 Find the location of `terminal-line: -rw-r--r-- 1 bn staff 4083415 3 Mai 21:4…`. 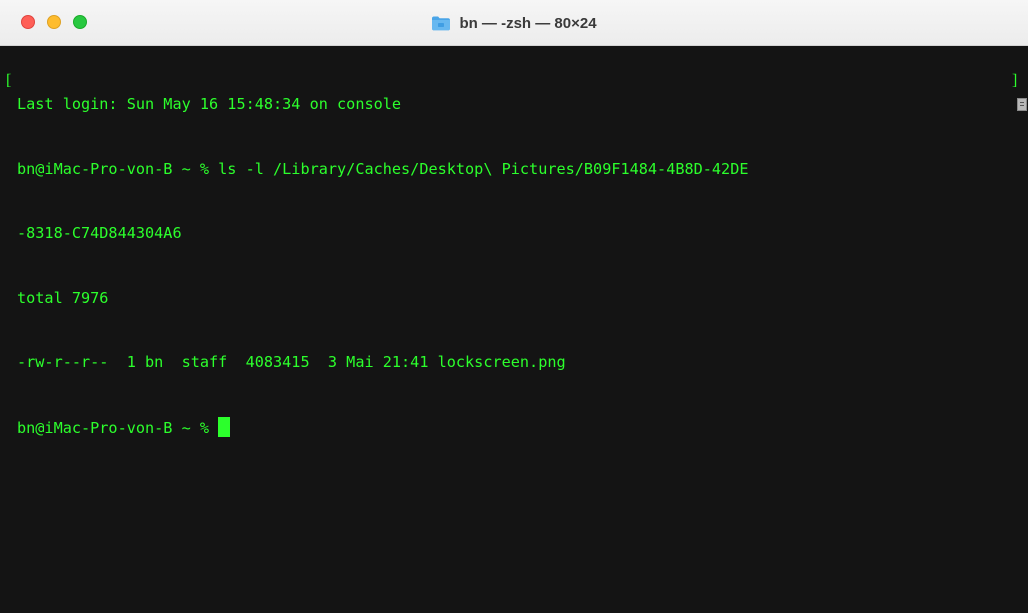

terminal-line: -rw-r--r-- 1 bn staff 4083415 3 Mai 21:4… is located at coordinates (291, 362).